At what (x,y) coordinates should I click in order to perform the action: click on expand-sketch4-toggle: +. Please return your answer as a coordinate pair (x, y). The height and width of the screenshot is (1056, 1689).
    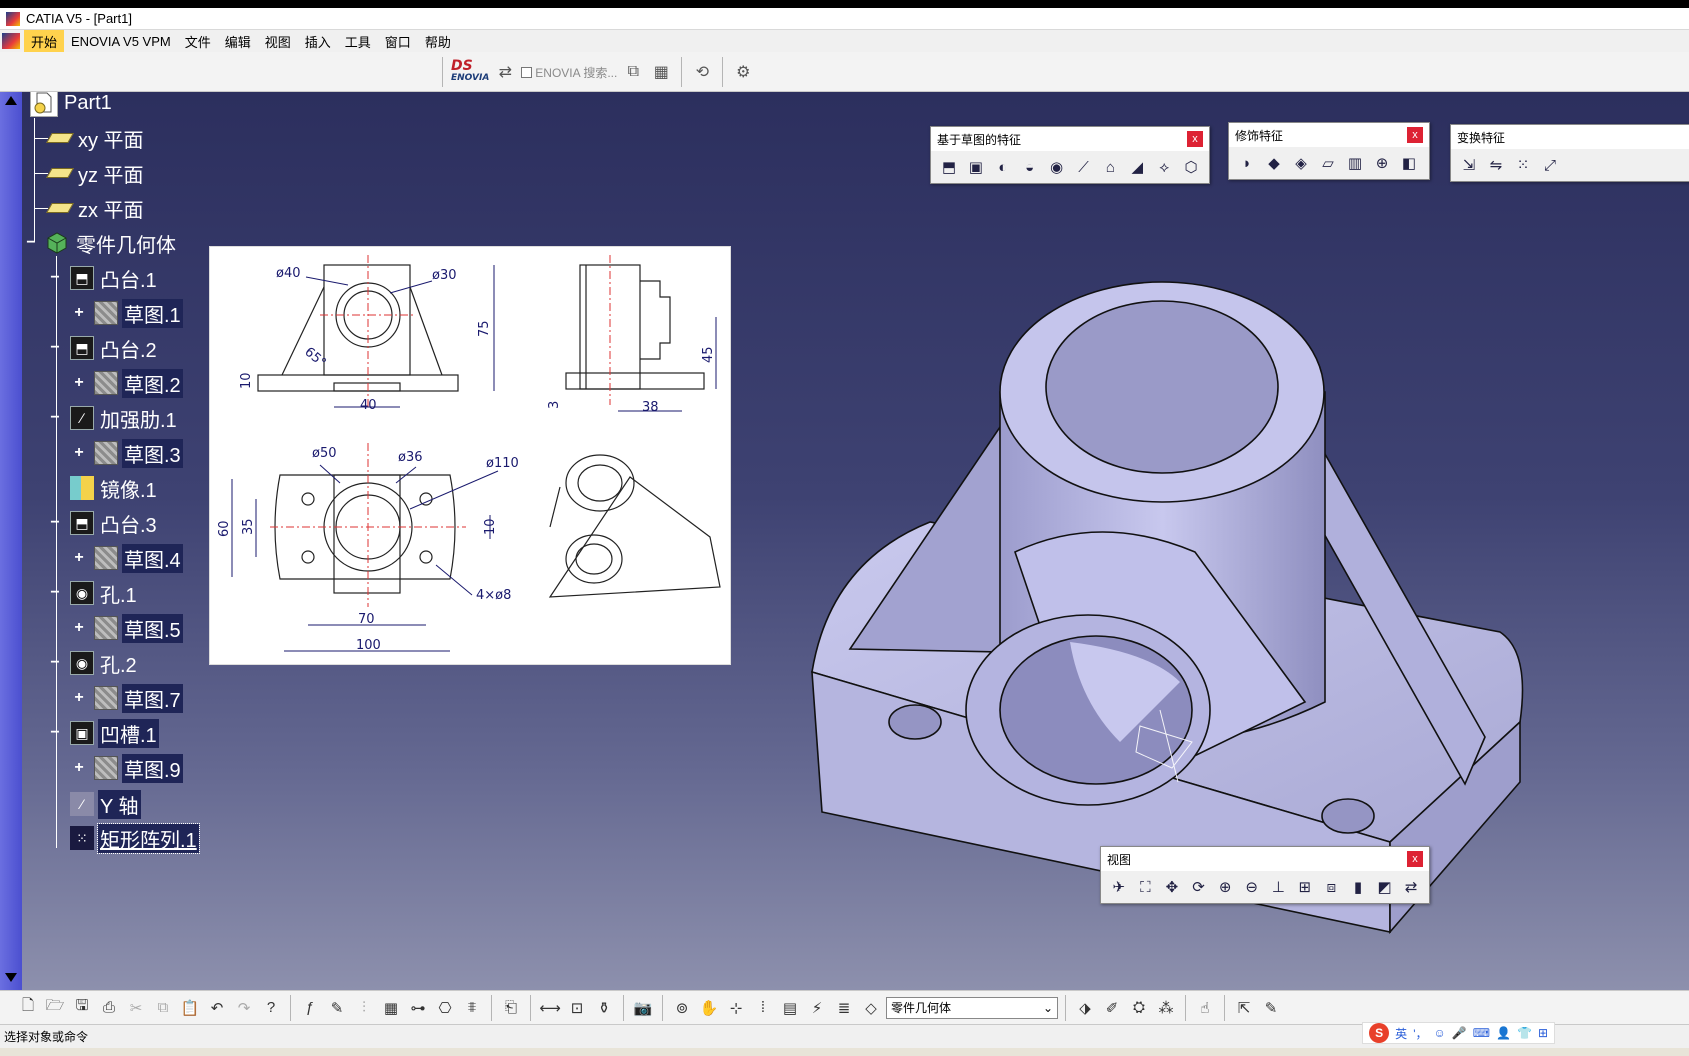
    Looking at the image, I should click on (79, 558).